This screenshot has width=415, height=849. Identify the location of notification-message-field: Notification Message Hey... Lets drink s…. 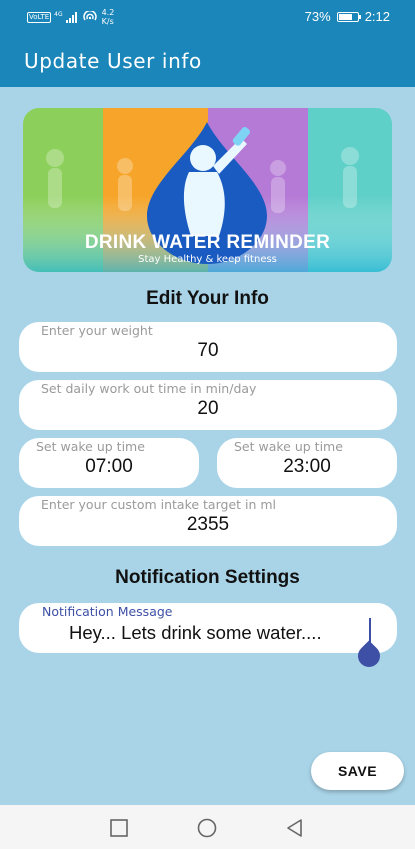
(208, 637).